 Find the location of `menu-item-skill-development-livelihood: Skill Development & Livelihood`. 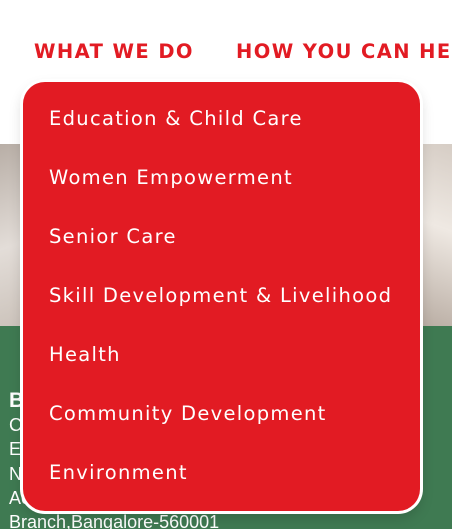

menu-item-skill-development-livelihood: Skill Development & Livelihood is located at coordinates (220, 295).